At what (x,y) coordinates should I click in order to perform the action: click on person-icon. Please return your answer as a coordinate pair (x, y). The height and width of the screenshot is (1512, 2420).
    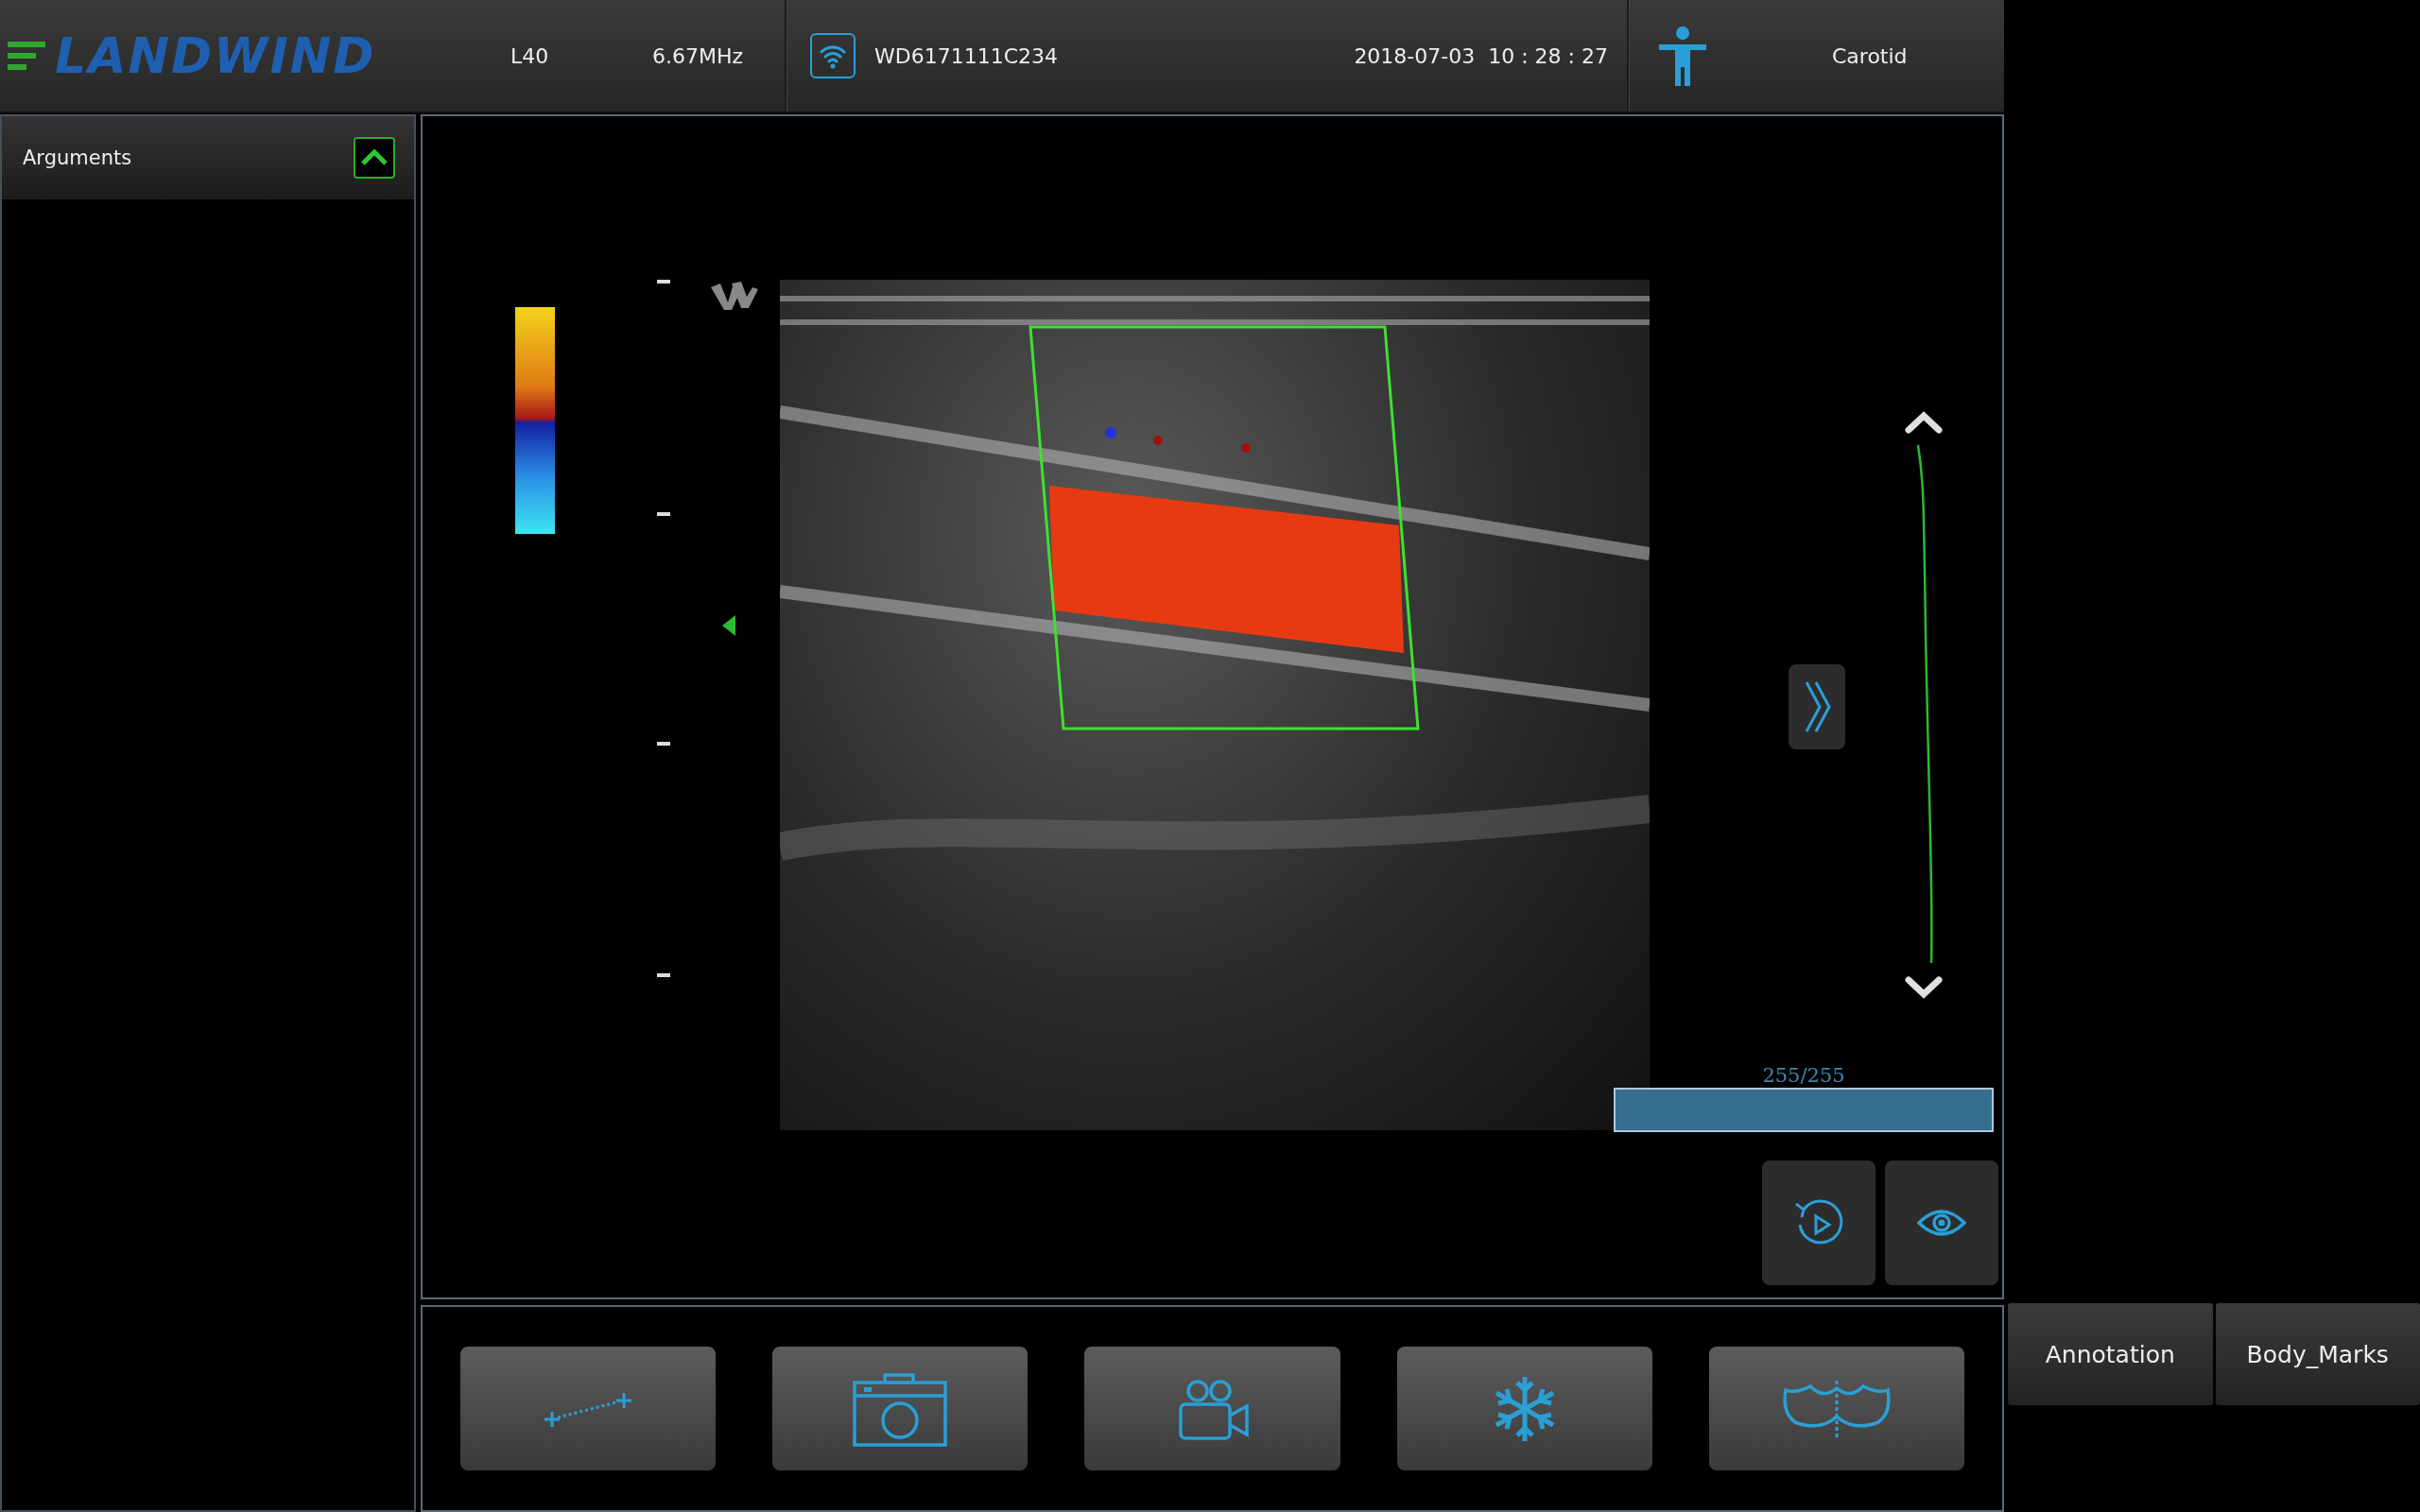
    Looking at the image, I should click on (1682, 56).